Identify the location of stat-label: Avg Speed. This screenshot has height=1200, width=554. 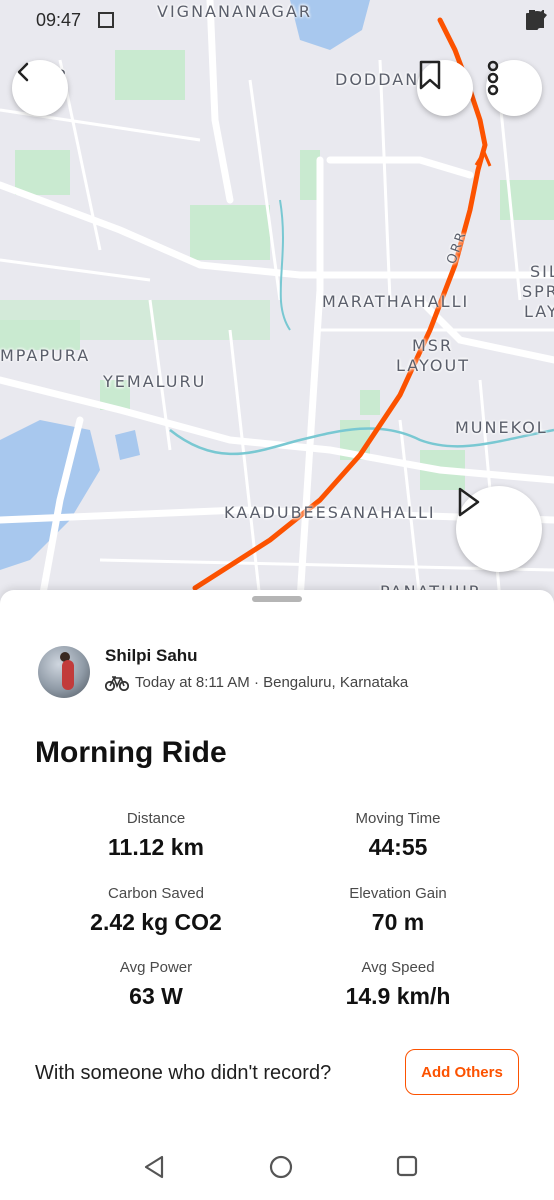
(398, 967).